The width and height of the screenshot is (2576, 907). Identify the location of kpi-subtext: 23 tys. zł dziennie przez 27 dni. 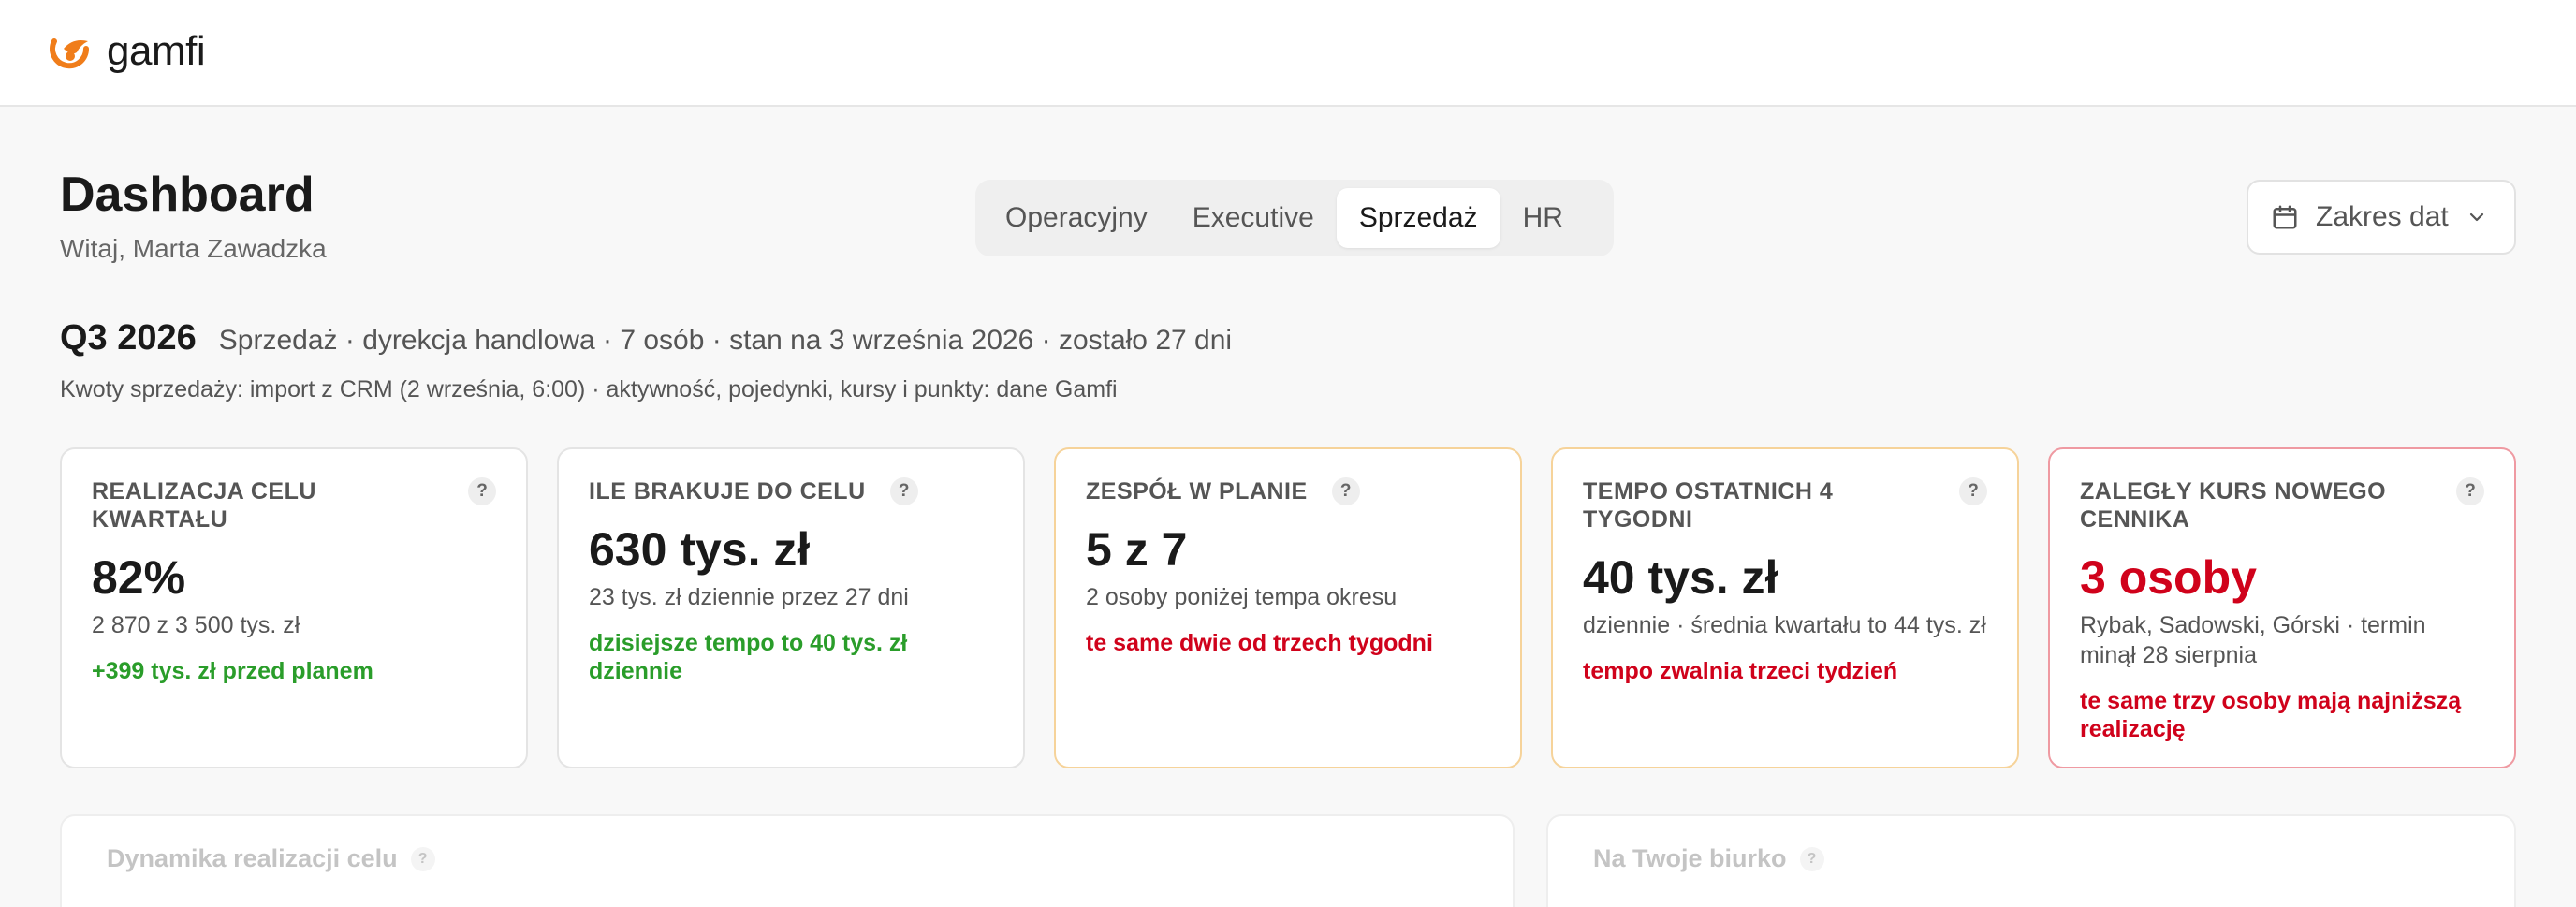
(749, 597).